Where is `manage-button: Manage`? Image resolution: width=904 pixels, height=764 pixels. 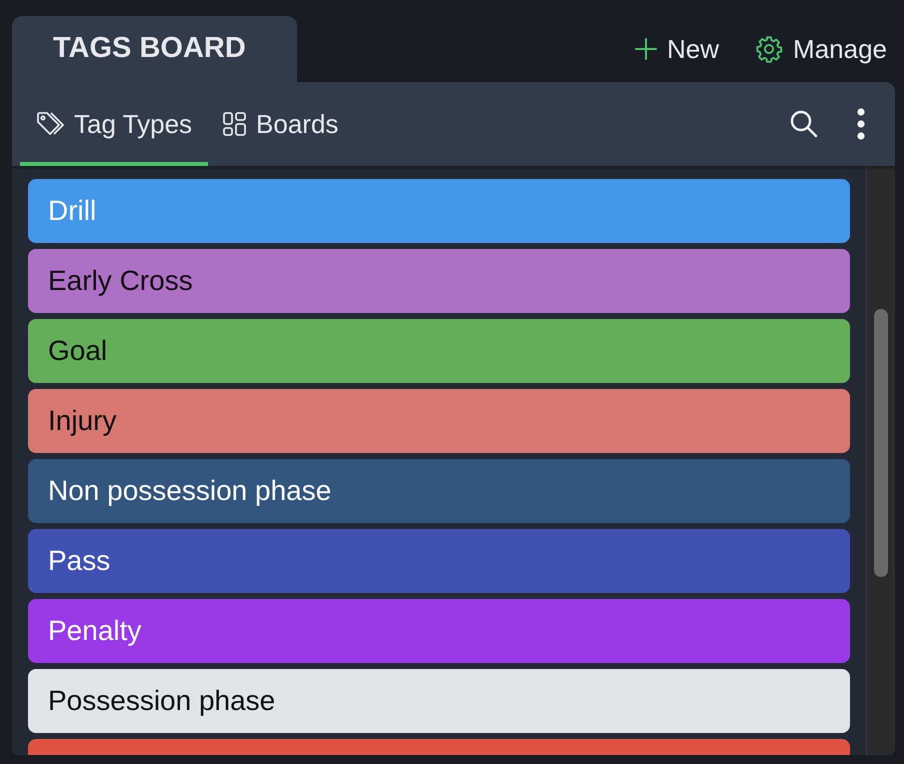 manage-button: Manage is located at coordinates (821, 49).